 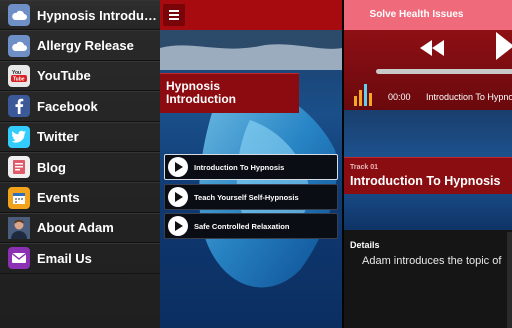 What do you see at coordinates (19, 227) in the screenshot?
I see `avatar-icon` at bounding box center [19, 227].